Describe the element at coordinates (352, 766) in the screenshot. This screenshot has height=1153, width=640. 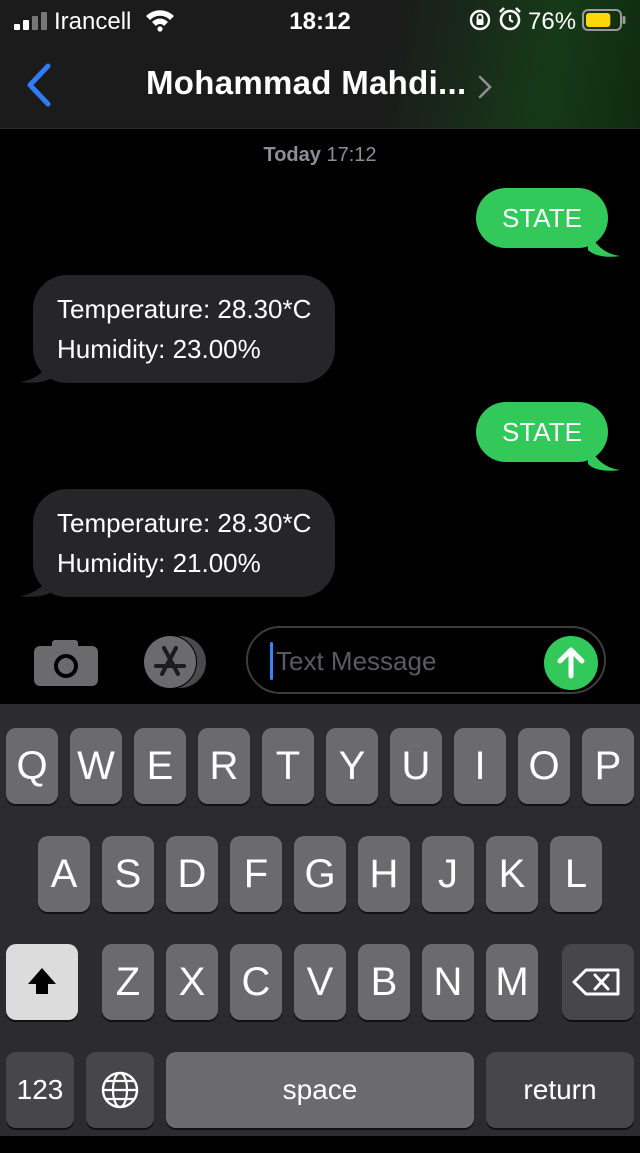
I see `key-y: Y` at that location.